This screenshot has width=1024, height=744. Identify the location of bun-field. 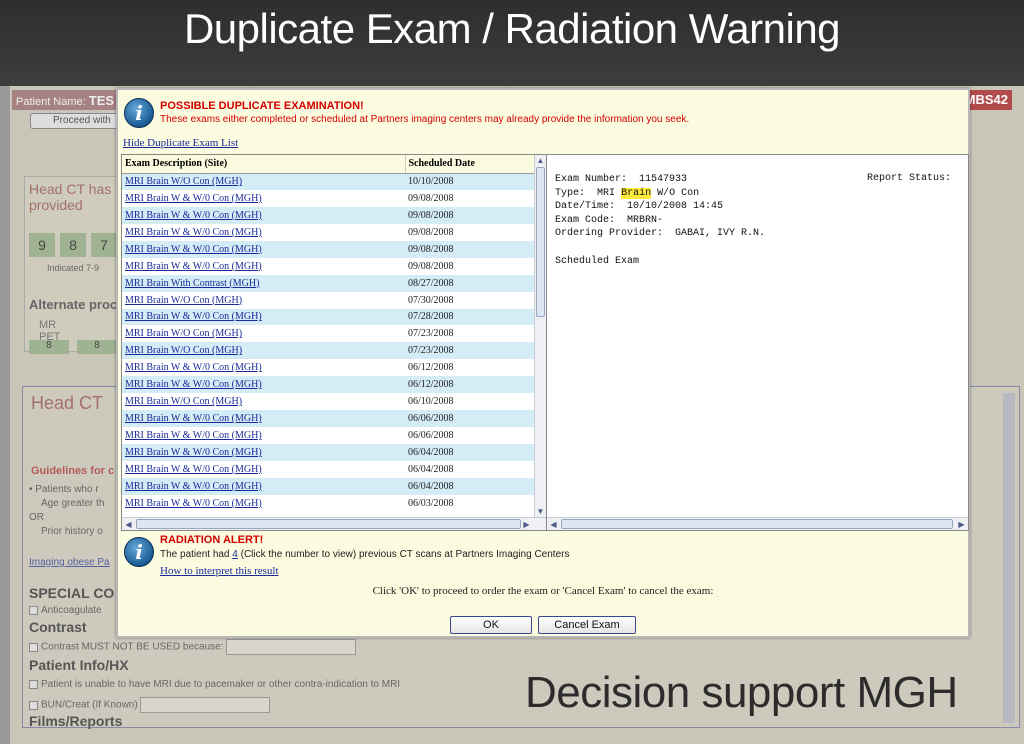
(205, 705).